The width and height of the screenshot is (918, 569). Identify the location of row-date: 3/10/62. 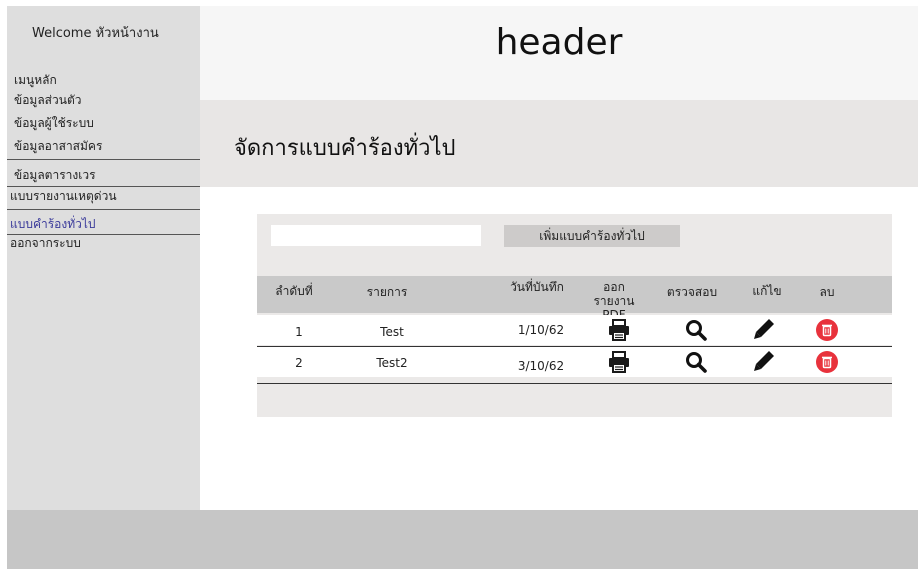
(541, 366).